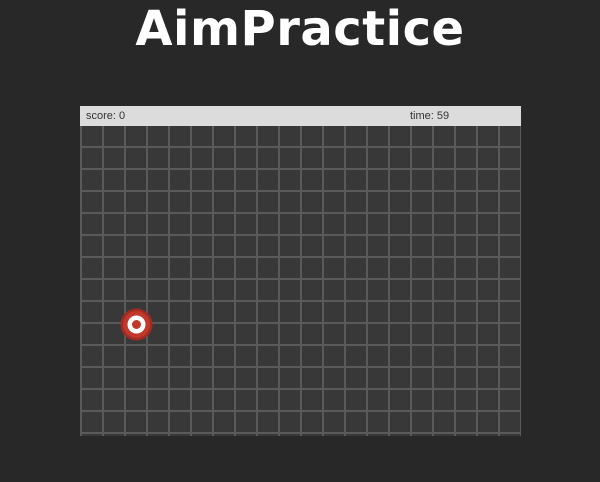  I want to click on time-readout: time: 59, so click(430, 116).